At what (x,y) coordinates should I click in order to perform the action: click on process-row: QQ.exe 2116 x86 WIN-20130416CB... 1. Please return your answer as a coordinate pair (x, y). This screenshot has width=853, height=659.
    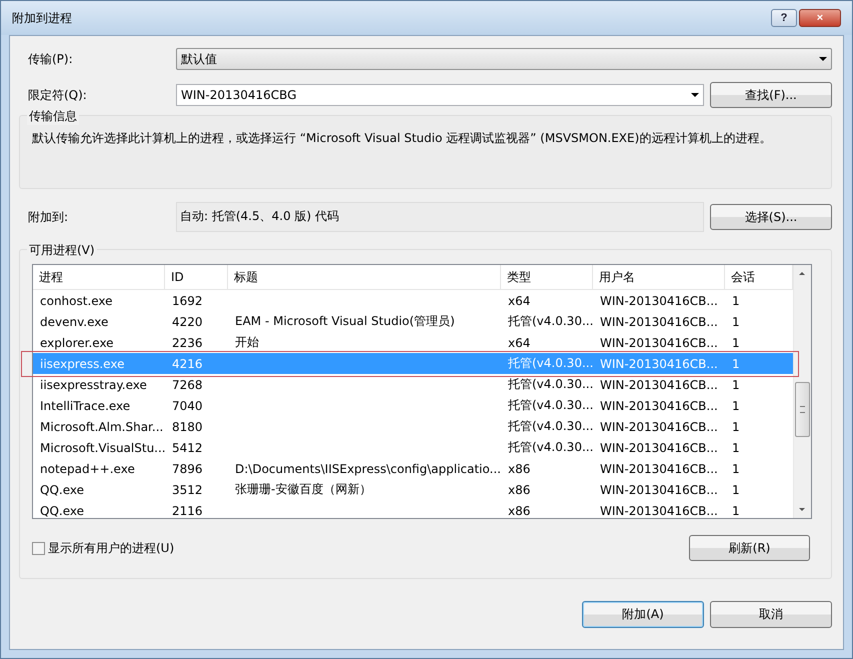
    Looking at the image, I should click on (413, 510).